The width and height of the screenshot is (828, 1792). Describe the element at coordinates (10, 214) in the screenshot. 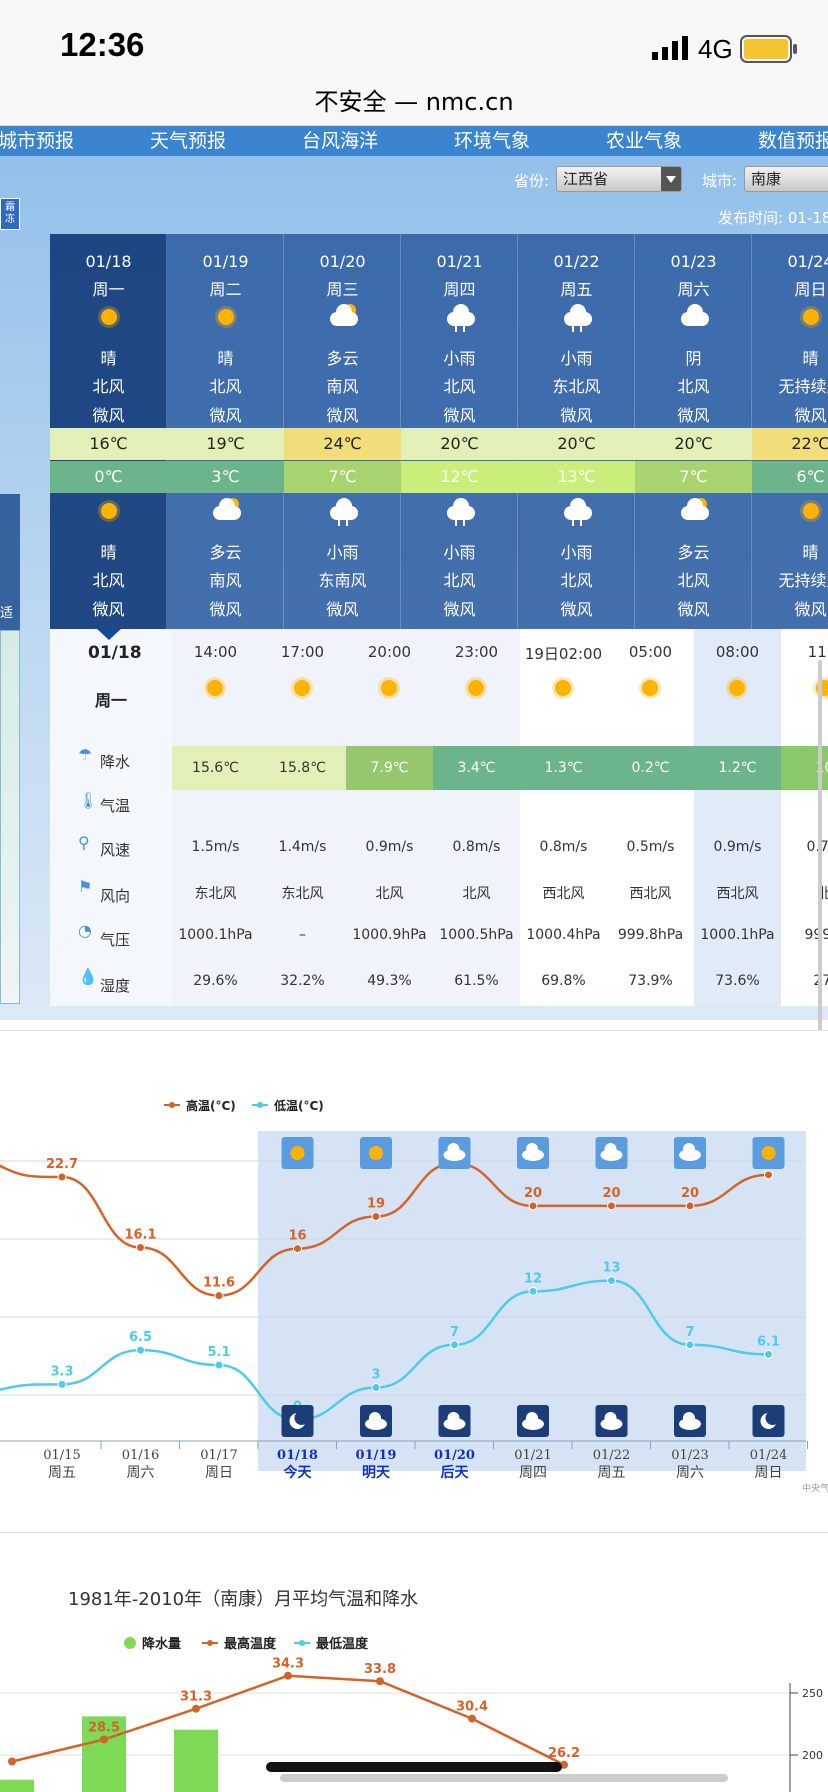

I see `side-tab-frost: 霜冻` at that location.